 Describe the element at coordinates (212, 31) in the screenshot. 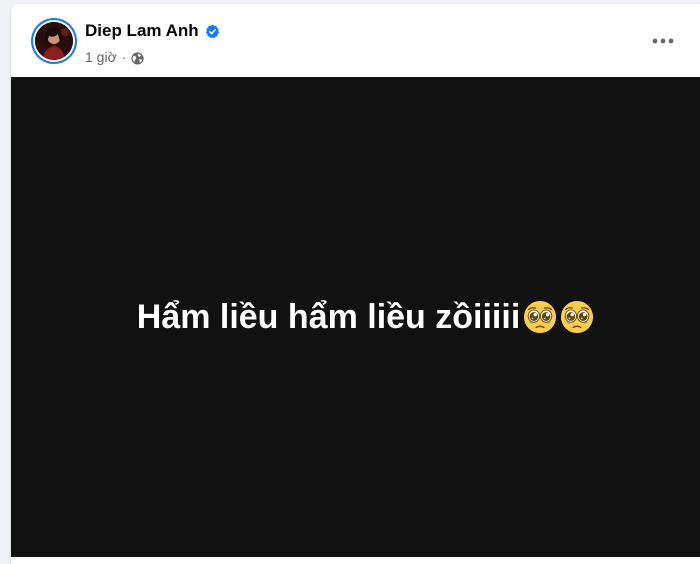

I see `verified-badge-icon` at that location.